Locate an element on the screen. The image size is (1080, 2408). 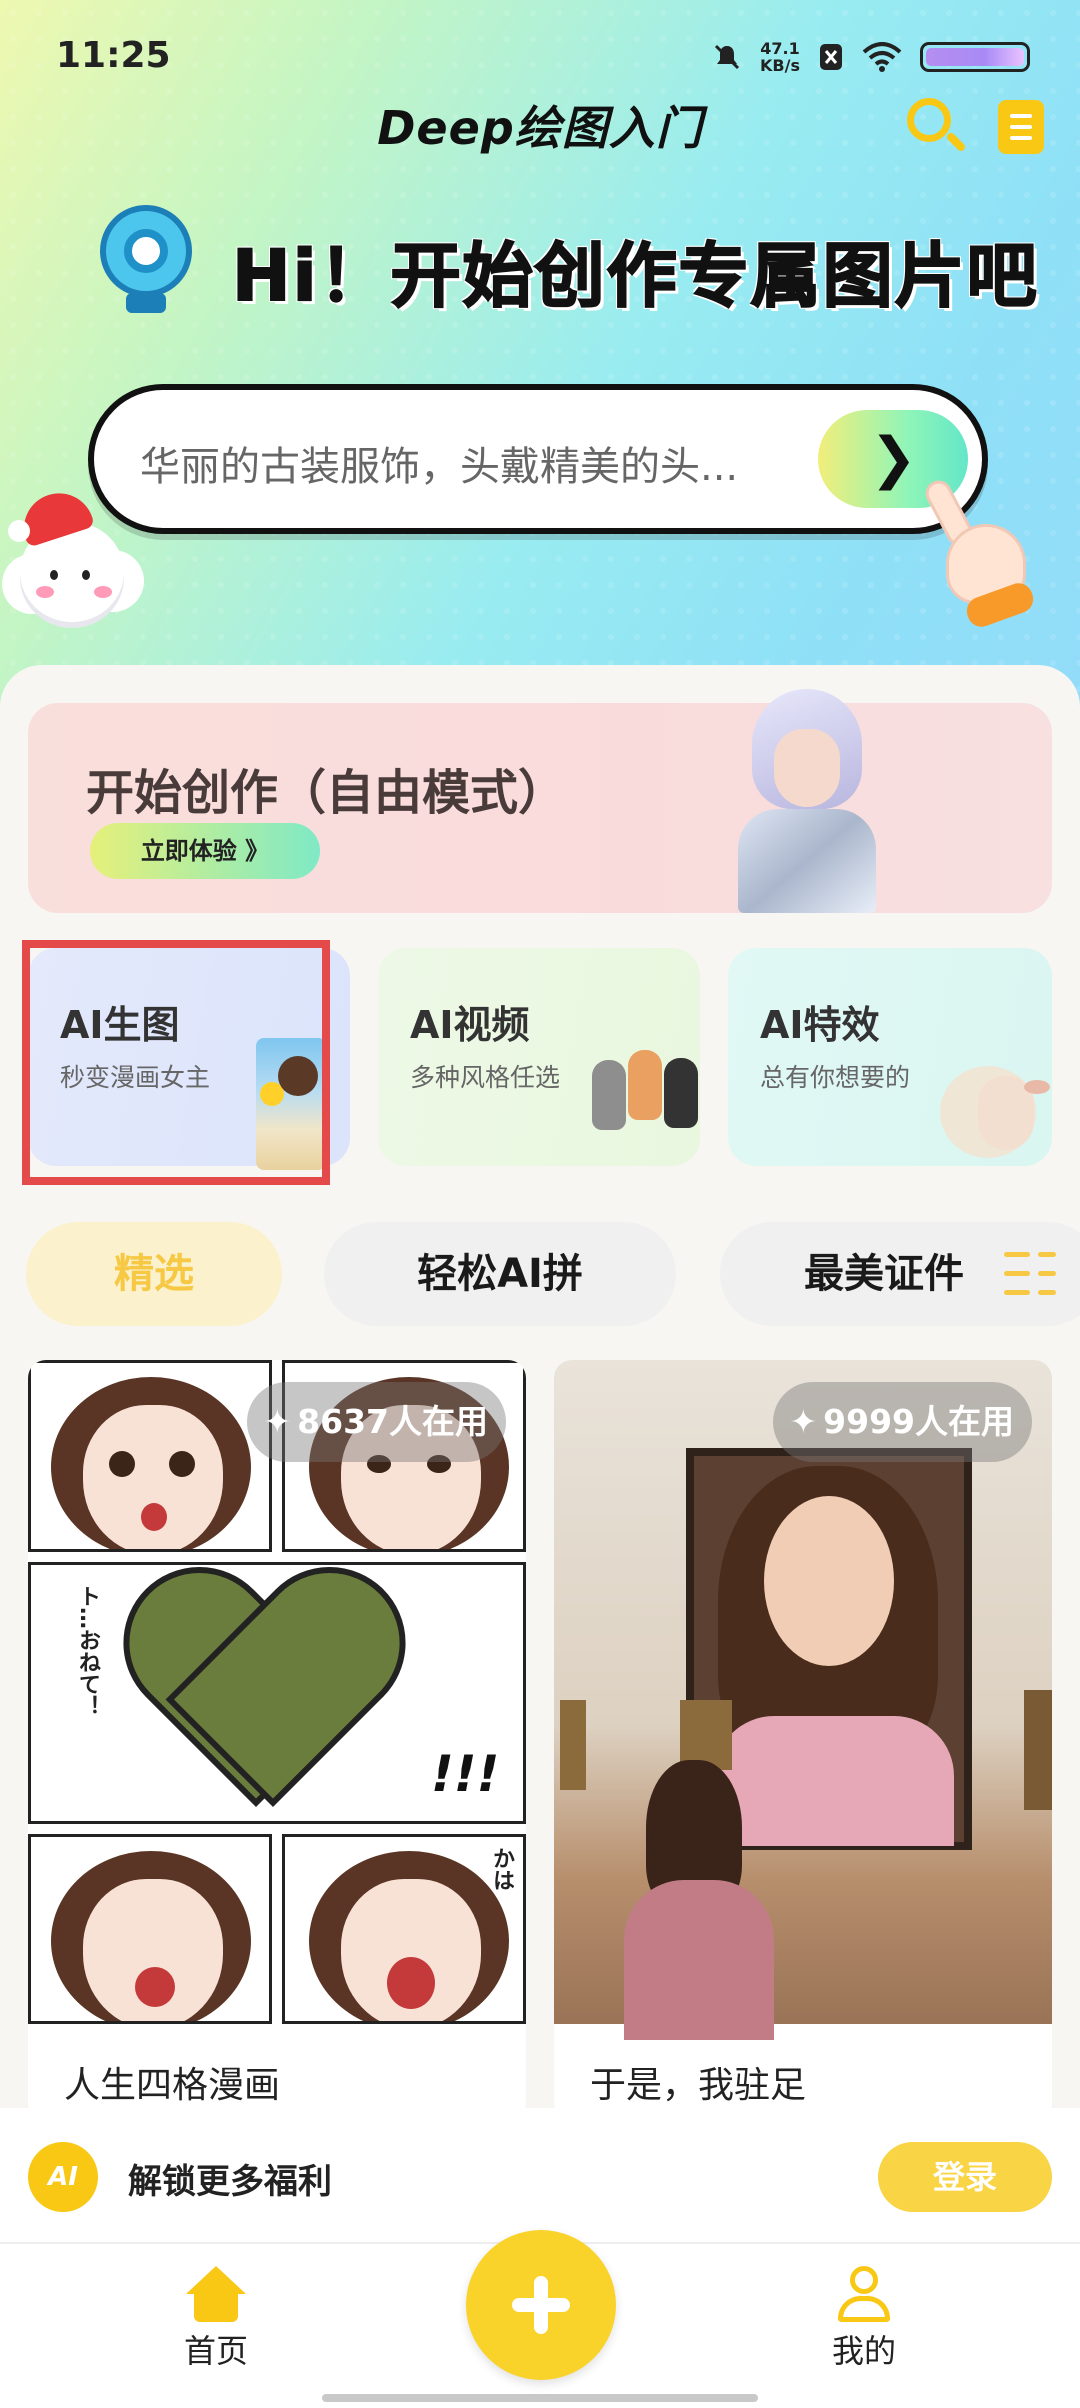
comic-bubble-text: かは is located at coordinates (501, 1869).